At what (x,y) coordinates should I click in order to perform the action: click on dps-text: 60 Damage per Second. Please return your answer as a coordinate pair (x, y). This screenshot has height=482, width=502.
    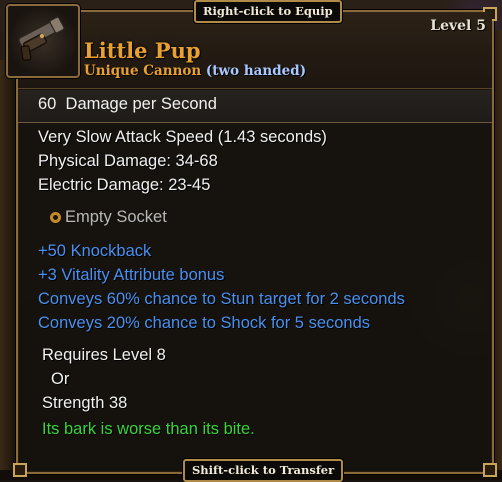
    Looking at the image, I should click on (127, 104).